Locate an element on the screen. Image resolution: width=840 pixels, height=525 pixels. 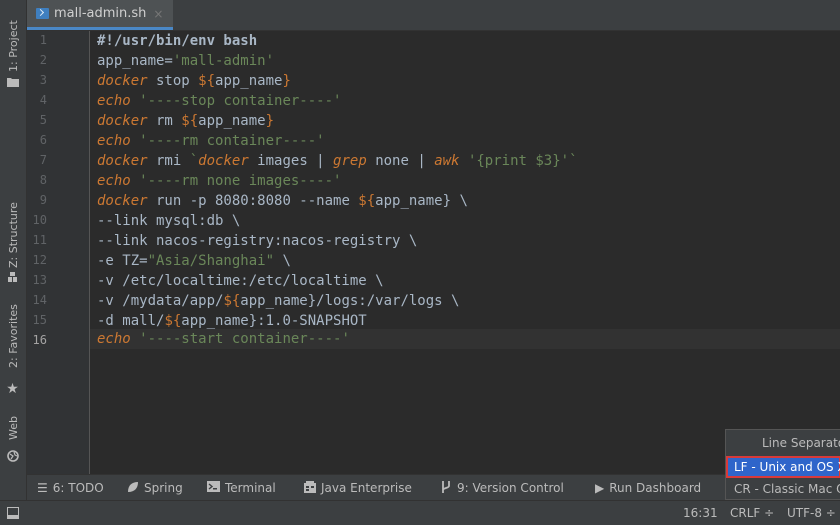
close-icon: × is located at coordinates (158, 14).